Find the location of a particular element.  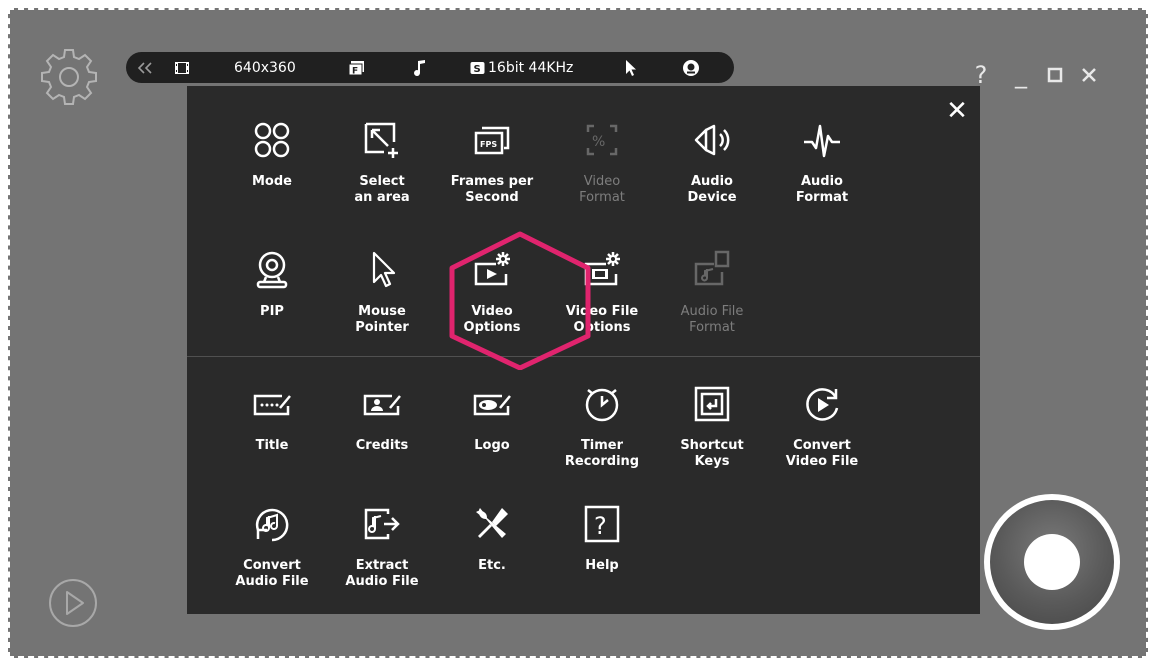

svg-text: F is located at coordinates (355, 71).